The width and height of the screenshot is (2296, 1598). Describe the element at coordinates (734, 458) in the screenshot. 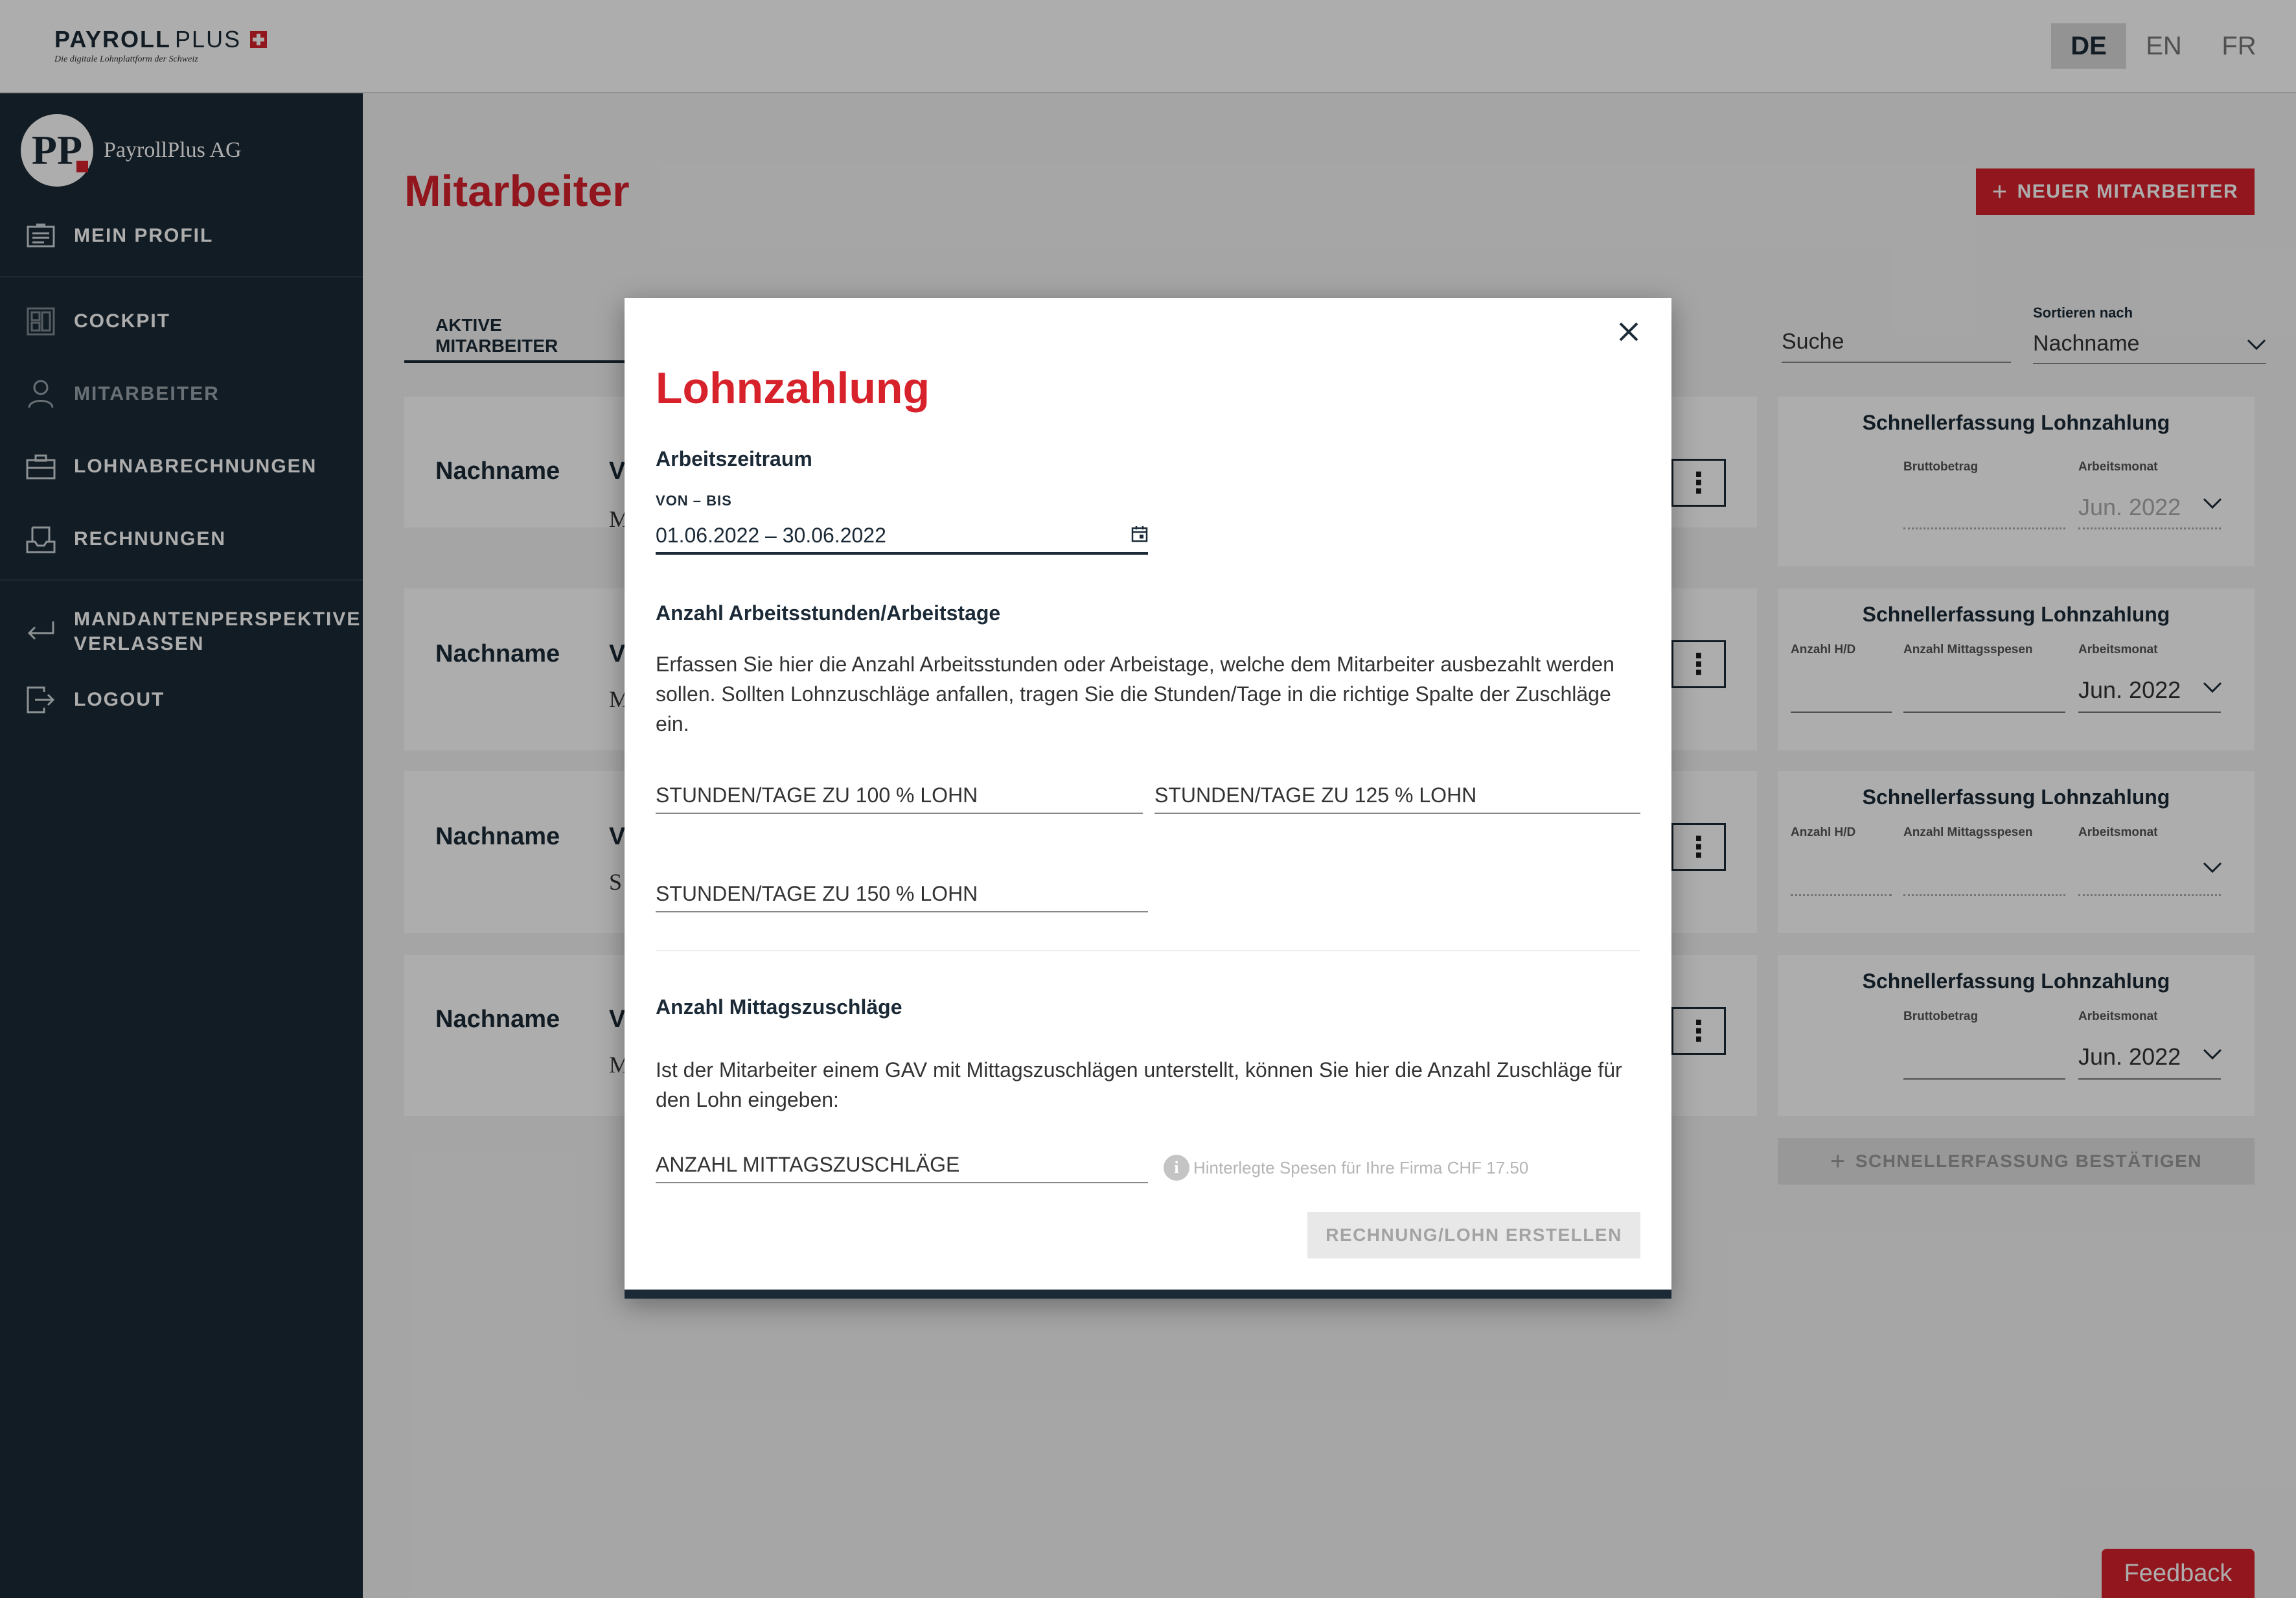

I see `section-period: Arbeitszeitraum` at that location.